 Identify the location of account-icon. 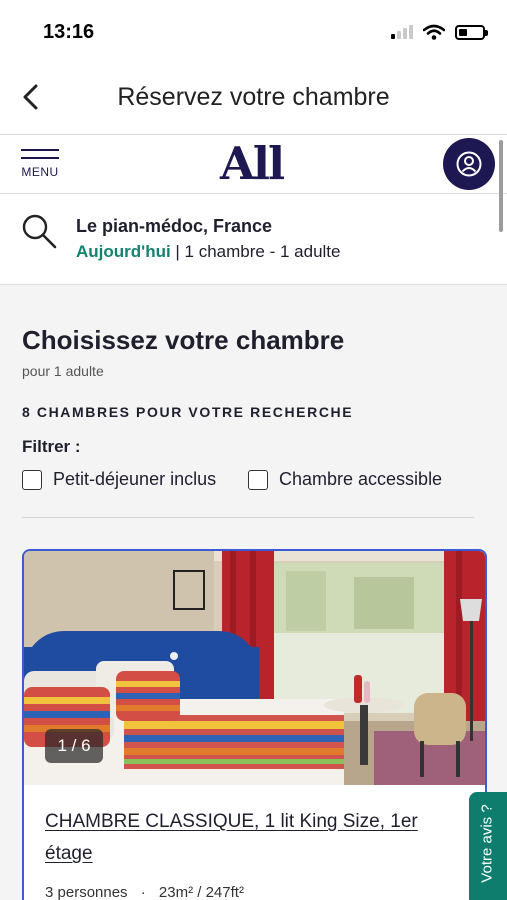
(469, 164).